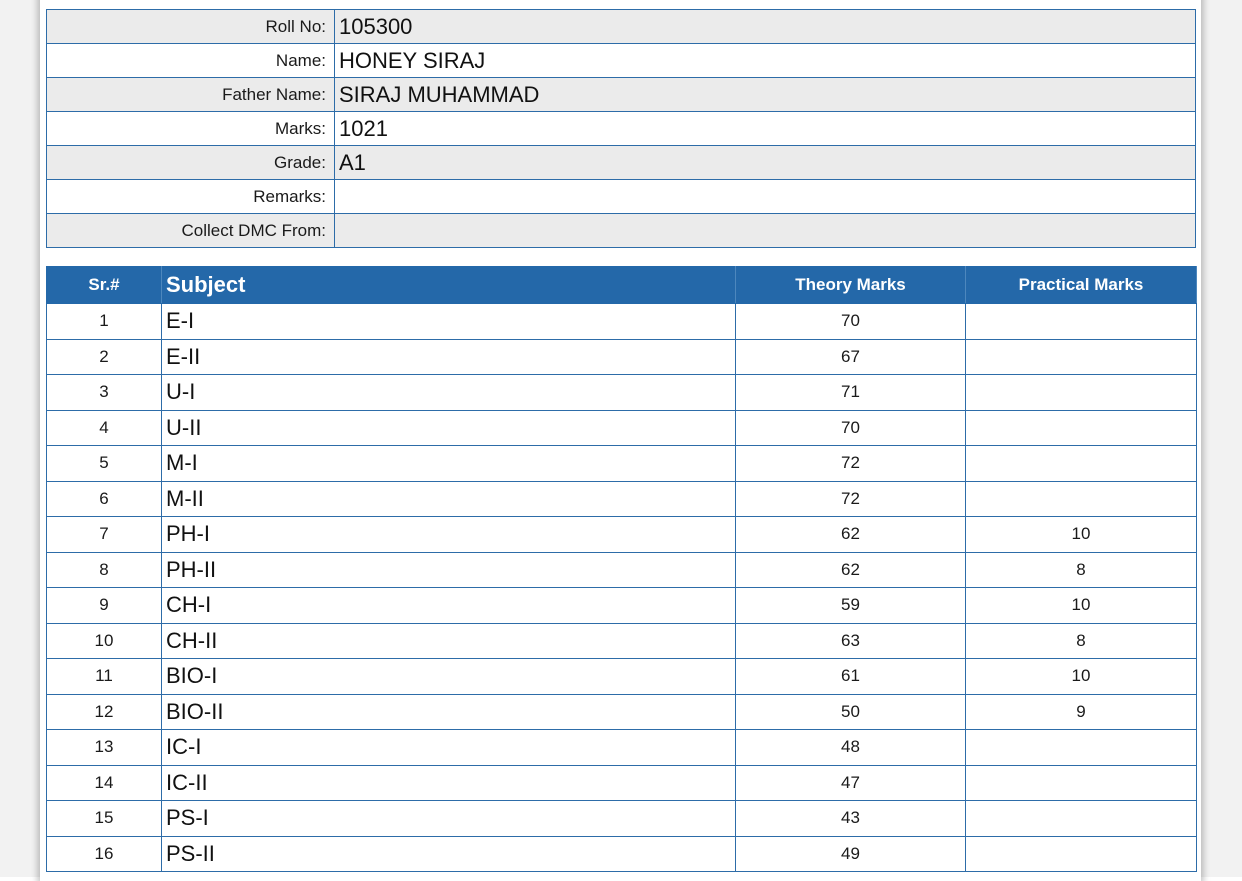 The height and width of the screenshot is (881, 1242). I want to click on info-row-remarks: Remarks:, so click(621, 196).